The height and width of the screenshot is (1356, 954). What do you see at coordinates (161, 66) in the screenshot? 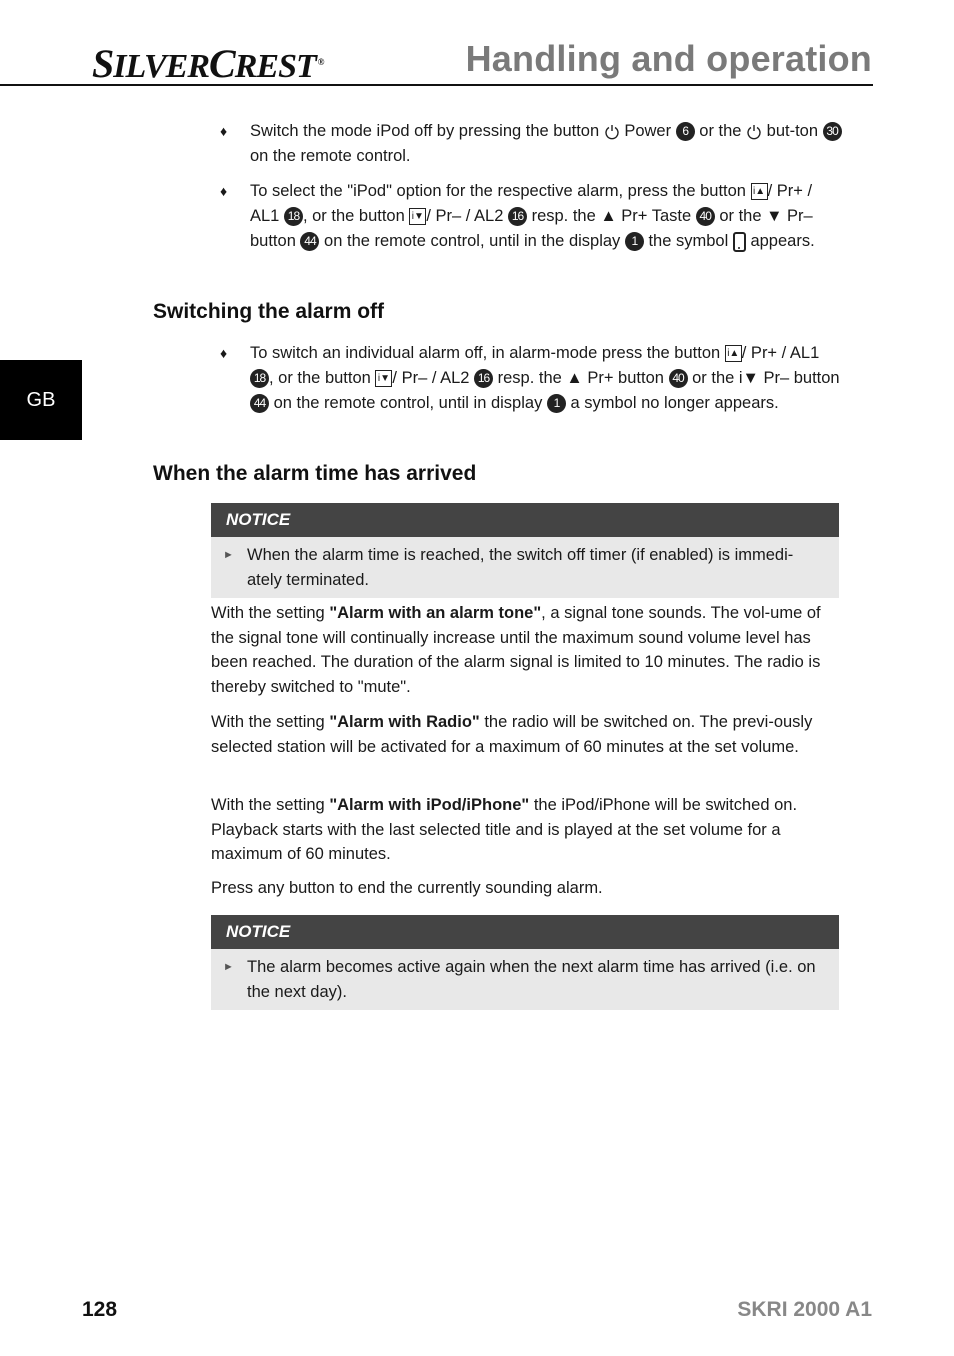
I see `brand-part-ilver: ILVER` at bounding box center [161, 66].